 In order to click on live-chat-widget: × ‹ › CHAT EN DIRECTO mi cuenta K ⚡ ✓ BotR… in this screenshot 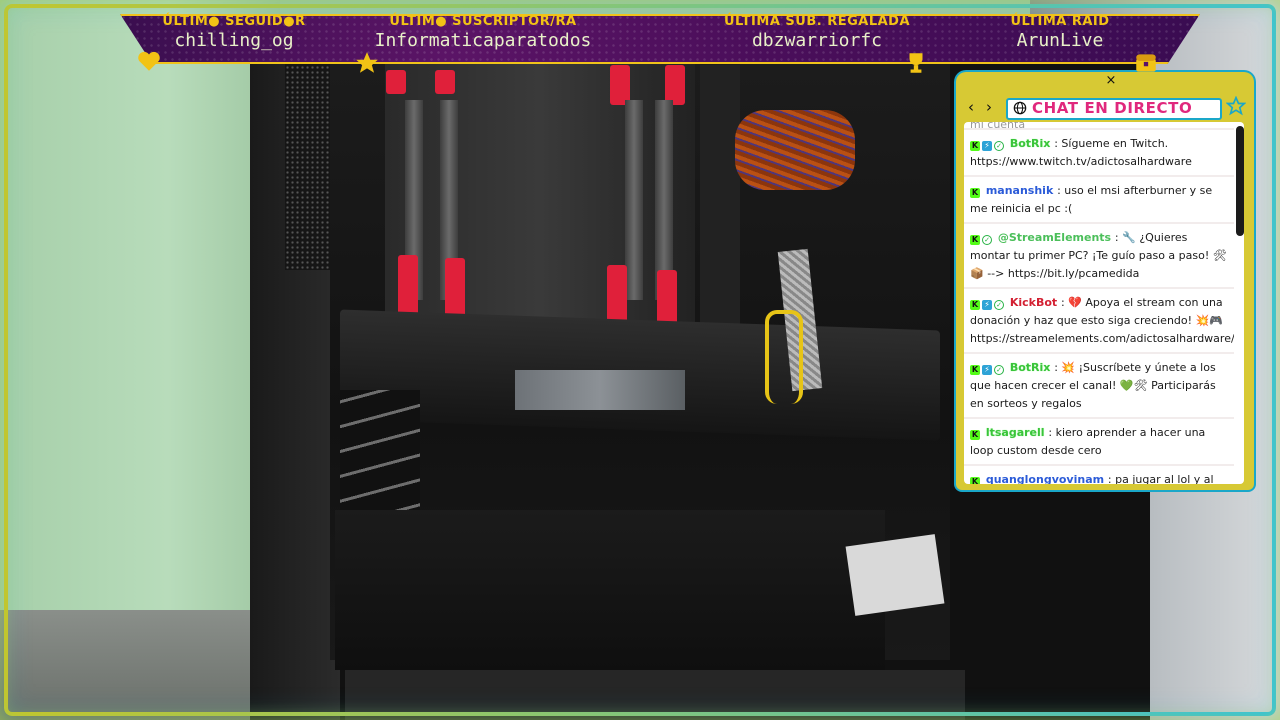, I will do `click(1105, 281)`.